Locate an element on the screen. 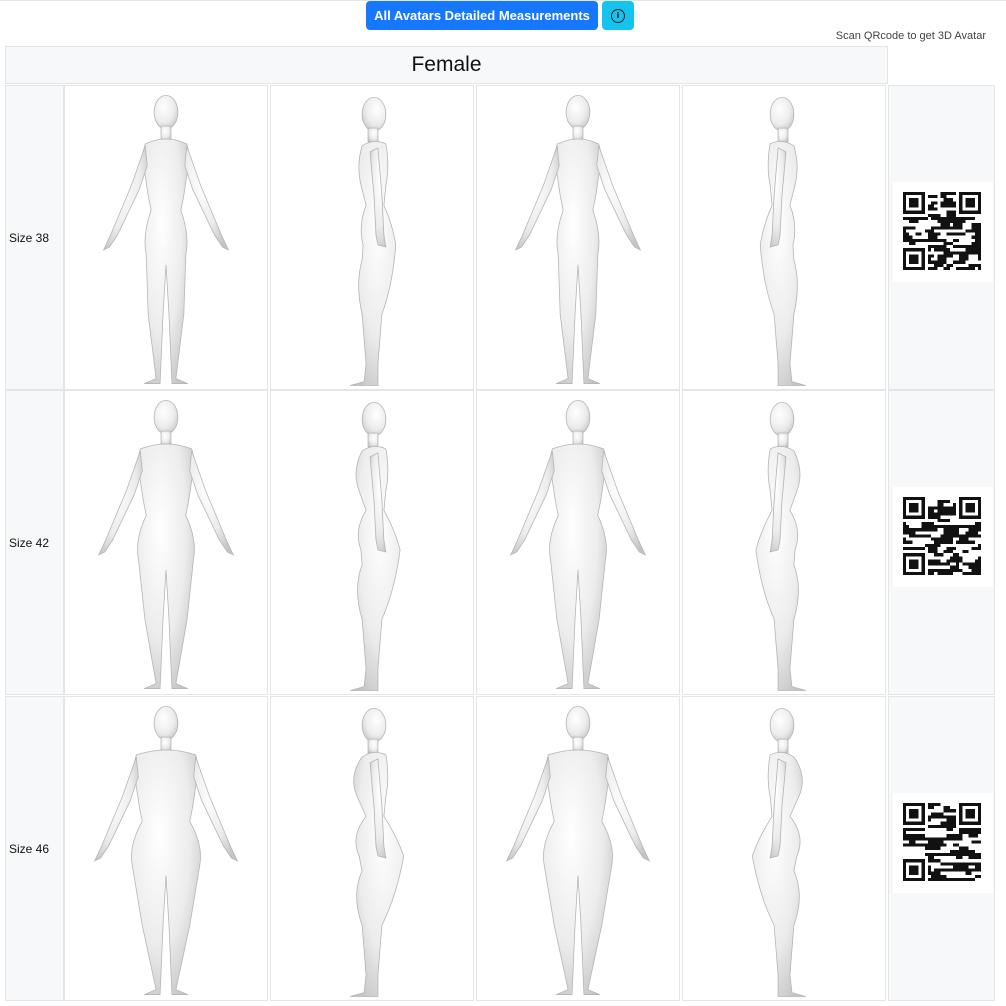 This screenshot has height=1006, width=1006. all-measurements-button: All Avatars Detailed Measurements is located at coordinates (482, 15).